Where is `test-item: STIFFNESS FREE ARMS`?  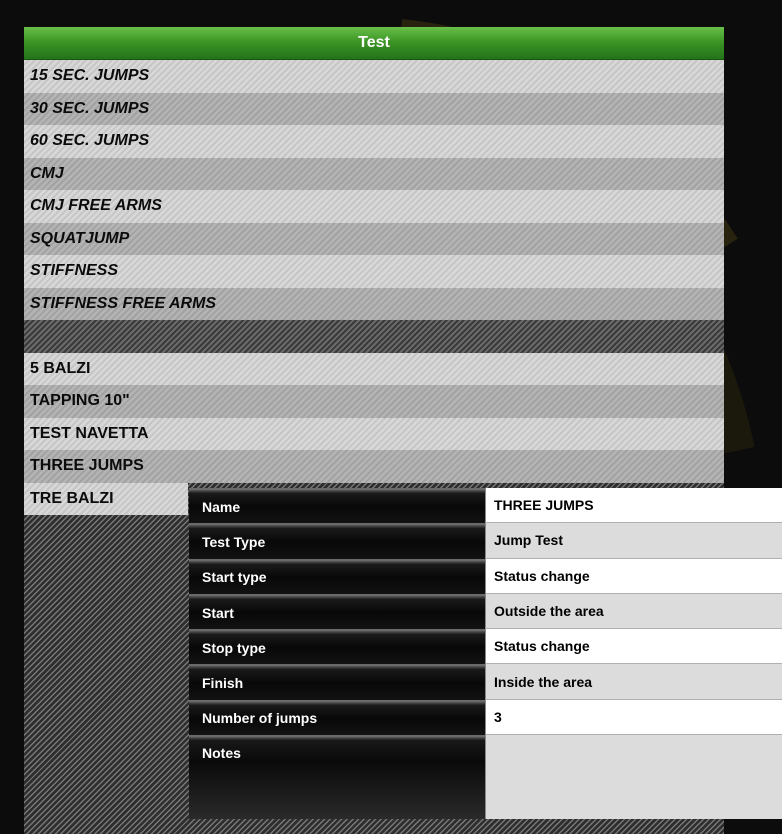 test-item: STIFFNESS FREE ARMS is located at coordinates (374, 303).